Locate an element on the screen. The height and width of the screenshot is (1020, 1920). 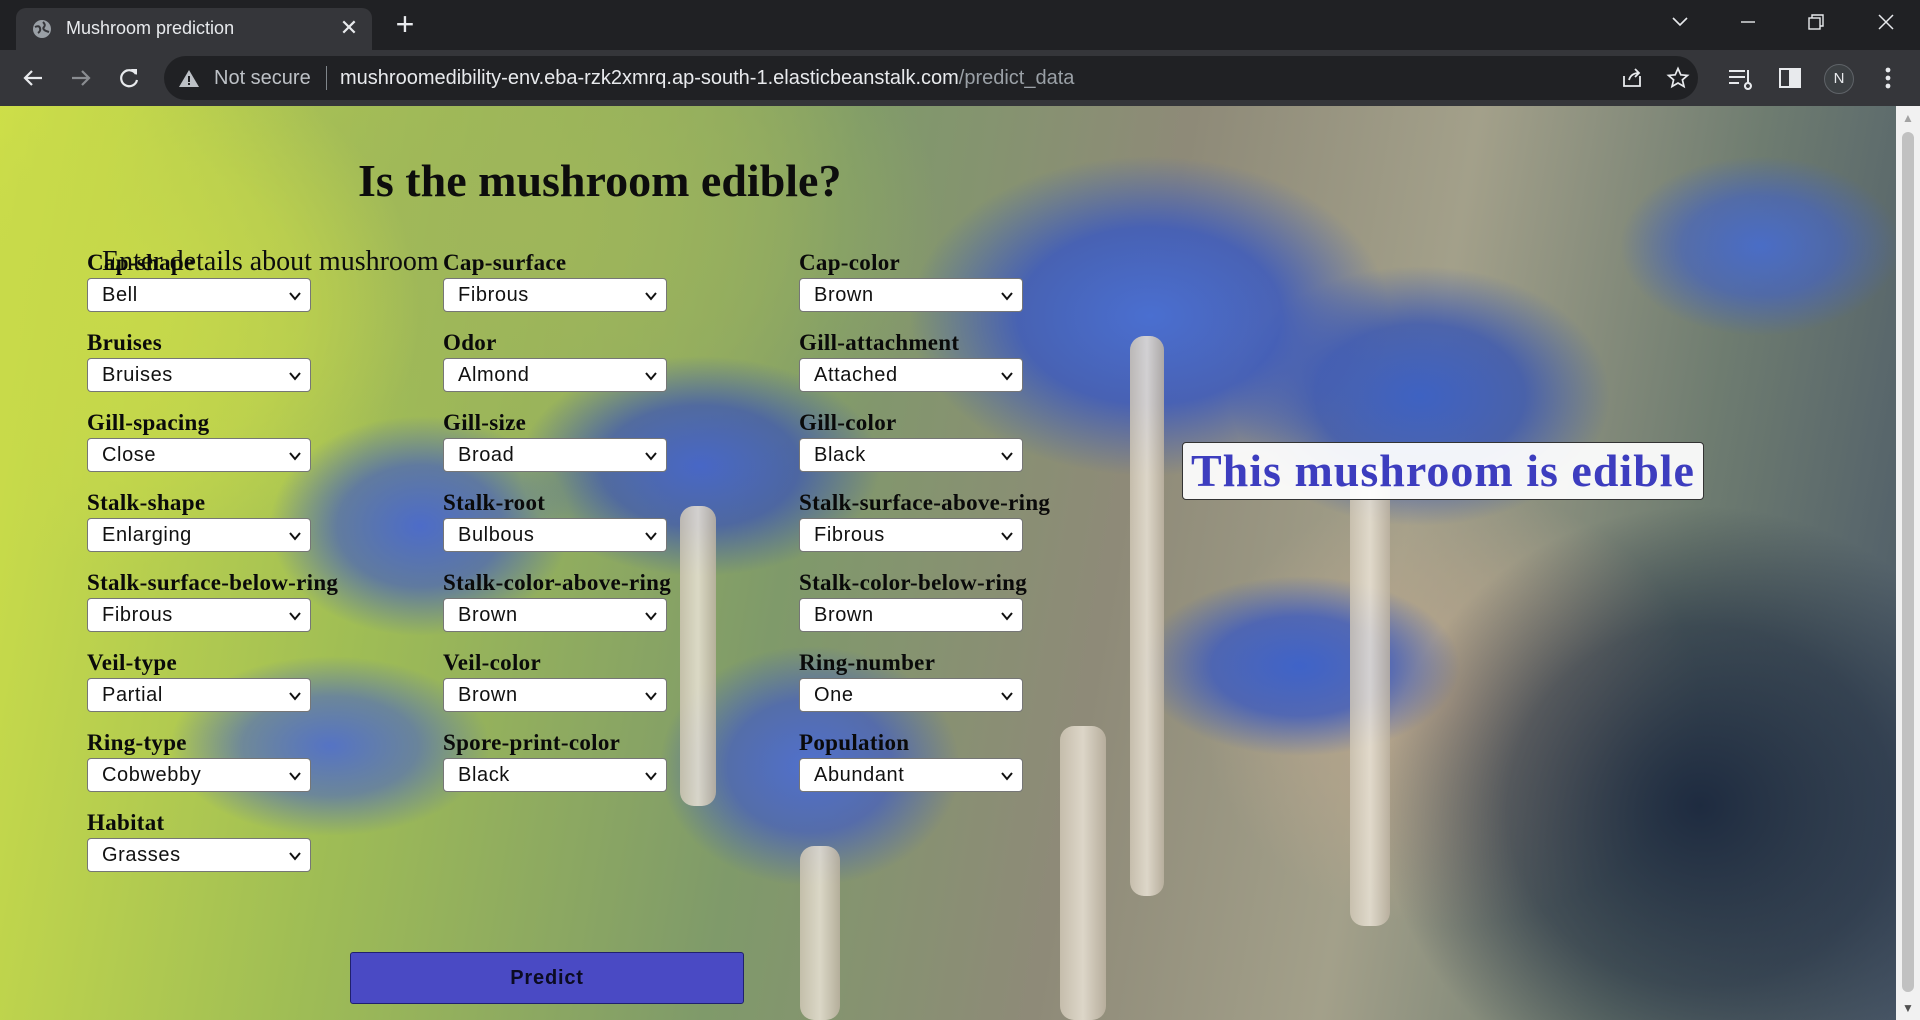
browser-tab: Mushroom prediction ✕ is located at coordinates (194, 29).